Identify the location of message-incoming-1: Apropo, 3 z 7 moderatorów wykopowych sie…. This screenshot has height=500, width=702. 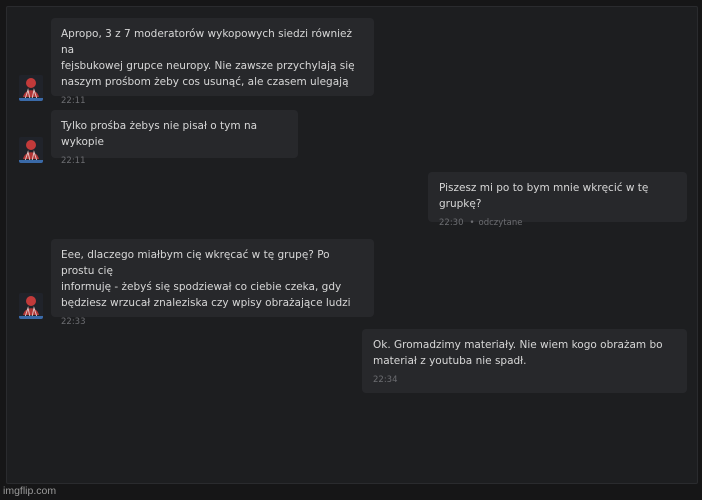
(212, 62).